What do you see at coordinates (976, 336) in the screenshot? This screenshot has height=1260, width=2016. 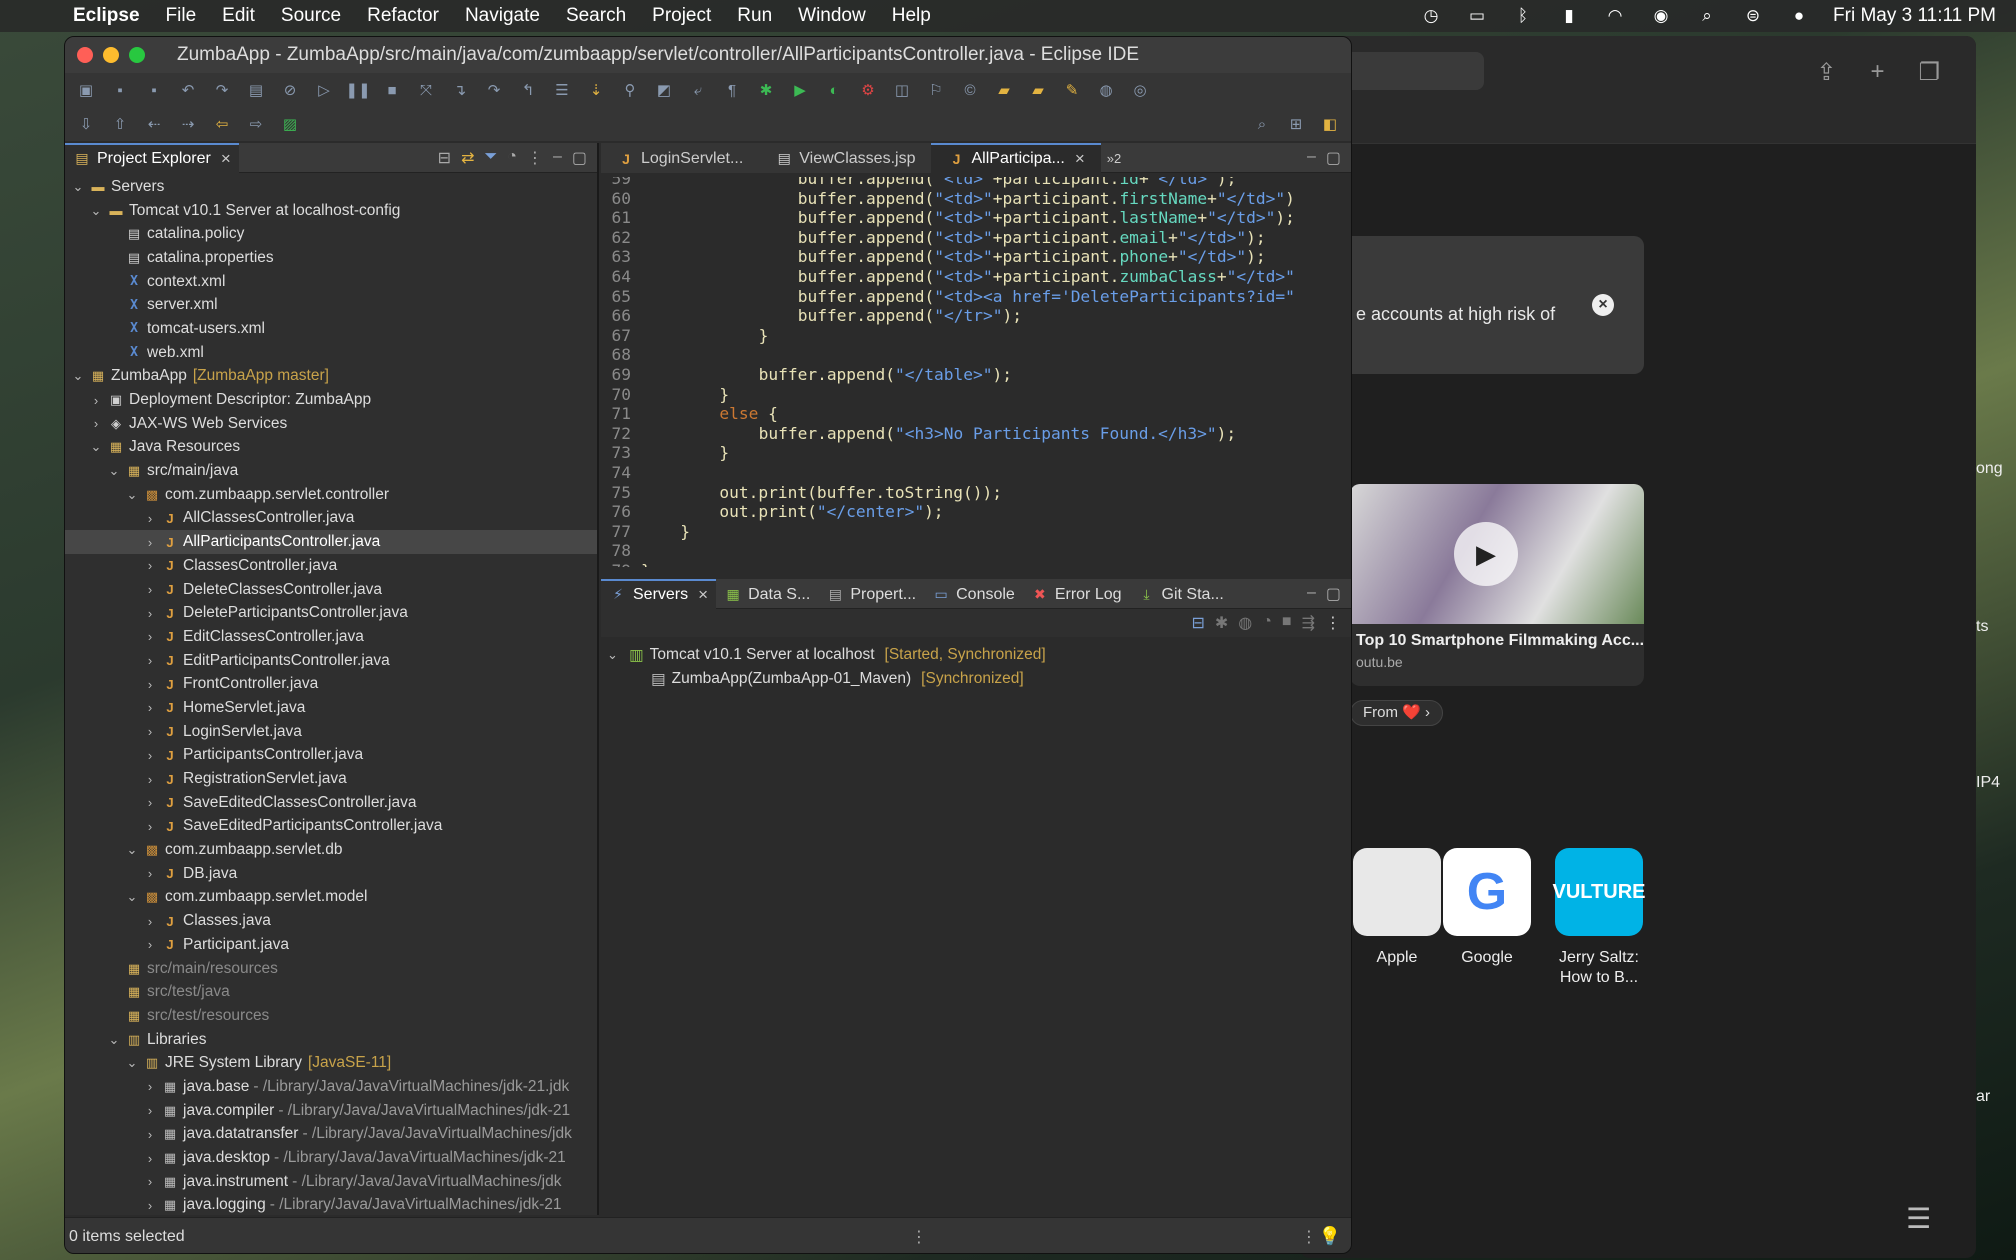 I see `code-line: 67}` at bounding box center [976, 336].